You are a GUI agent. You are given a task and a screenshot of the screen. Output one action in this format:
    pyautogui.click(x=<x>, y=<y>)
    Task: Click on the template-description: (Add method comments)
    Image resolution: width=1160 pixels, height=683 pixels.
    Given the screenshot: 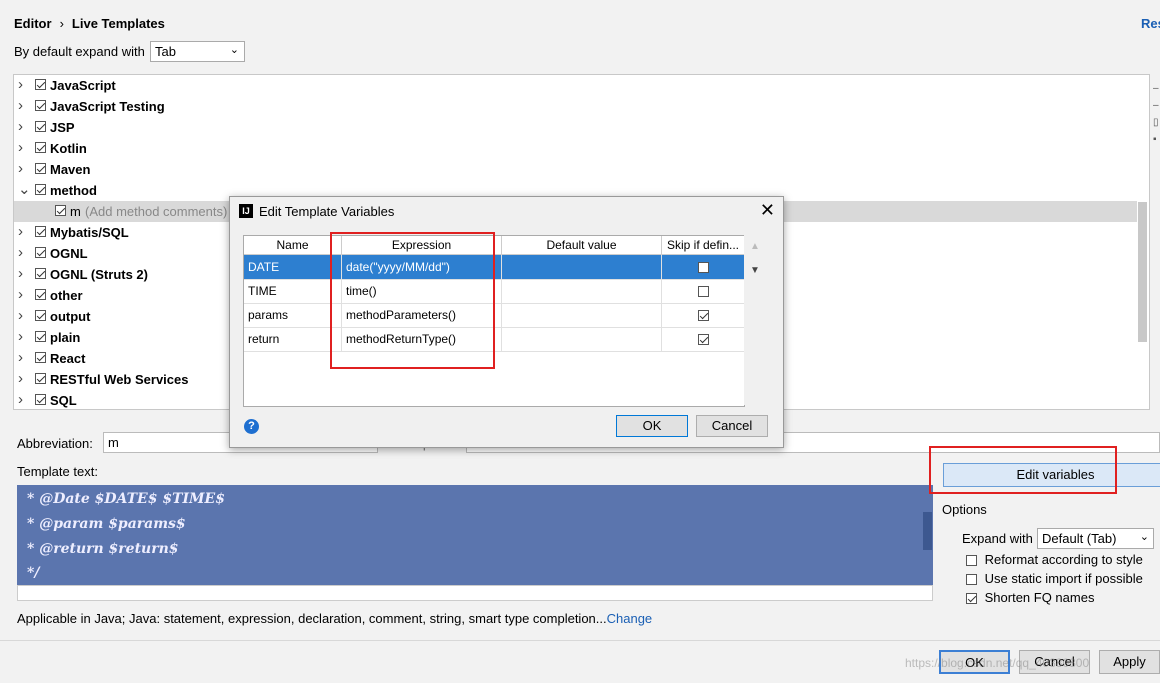 What is the action you would take?
    pyautogui.click(x=156, y=211)
    